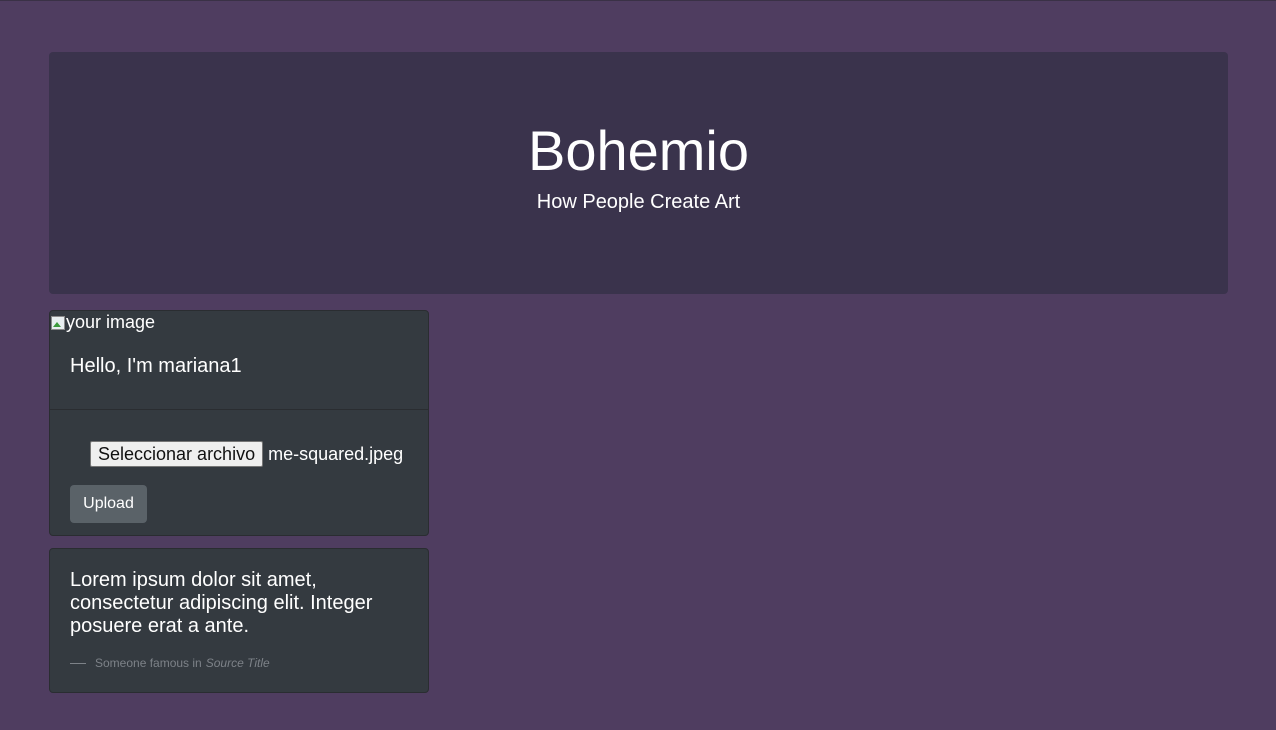  I want to click on page-subtitle: How People Create Art, so click(638, 202).